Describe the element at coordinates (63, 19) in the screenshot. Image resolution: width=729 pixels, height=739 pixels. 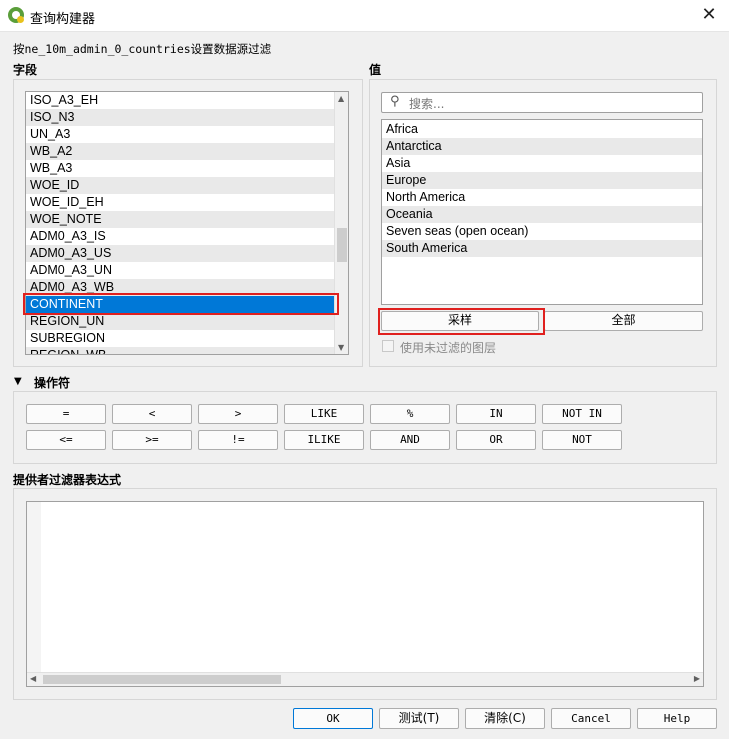
I see `window-title: 查询构建器` at that location.